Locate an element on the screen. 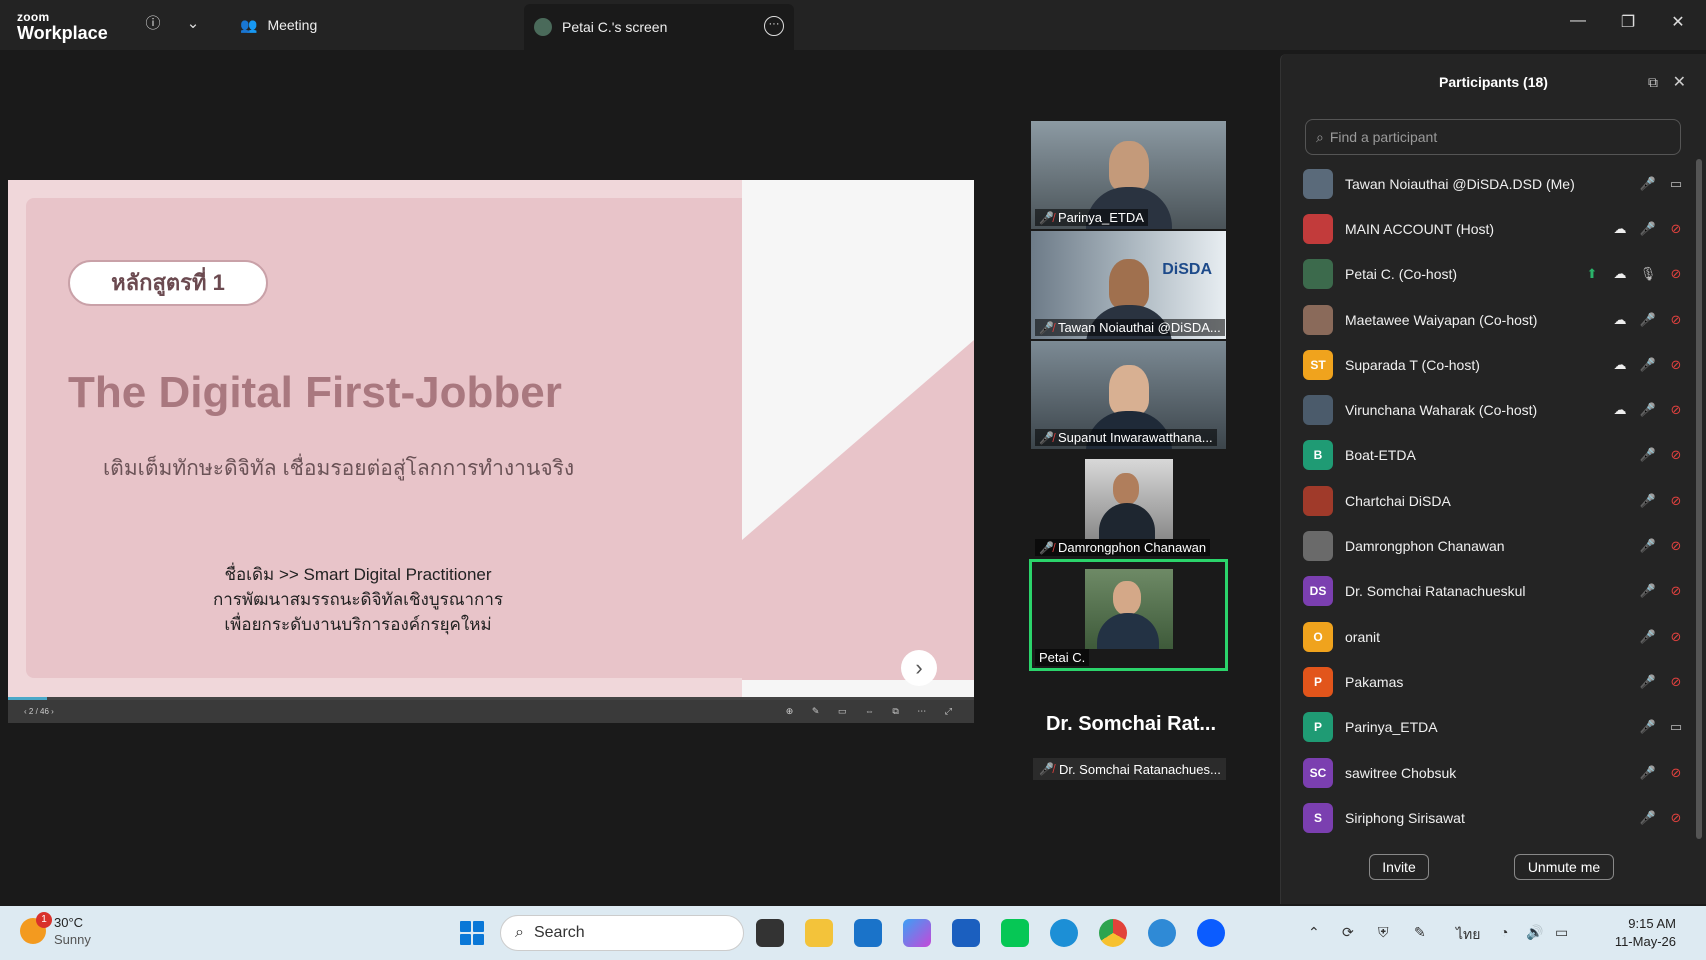  pop-out-icon: ⧉ is located at coordinates (1653, 82).